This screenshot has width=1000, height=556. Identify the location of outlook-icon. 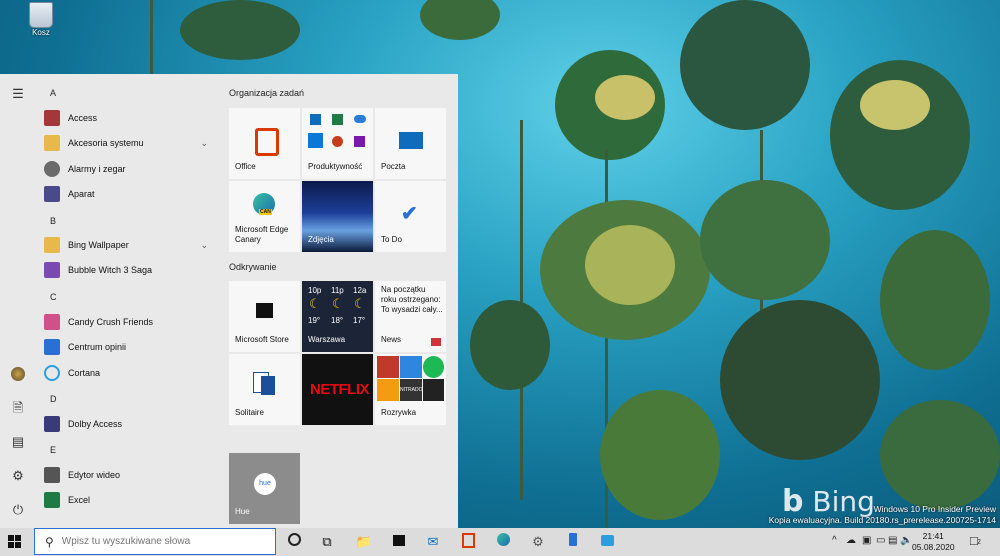
(315, 119).